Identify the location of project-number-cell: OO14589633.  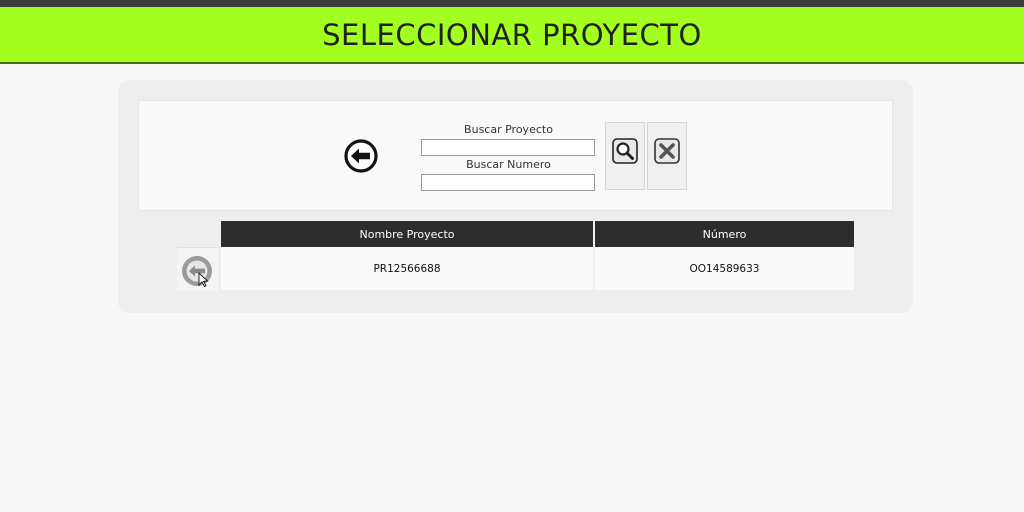
(724, 268).